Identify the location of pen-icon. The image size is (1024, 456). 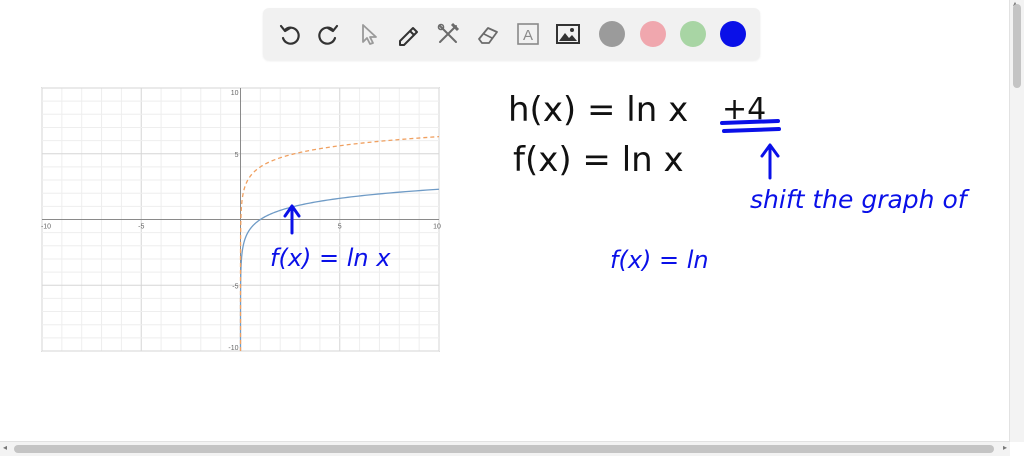
(408, 34).